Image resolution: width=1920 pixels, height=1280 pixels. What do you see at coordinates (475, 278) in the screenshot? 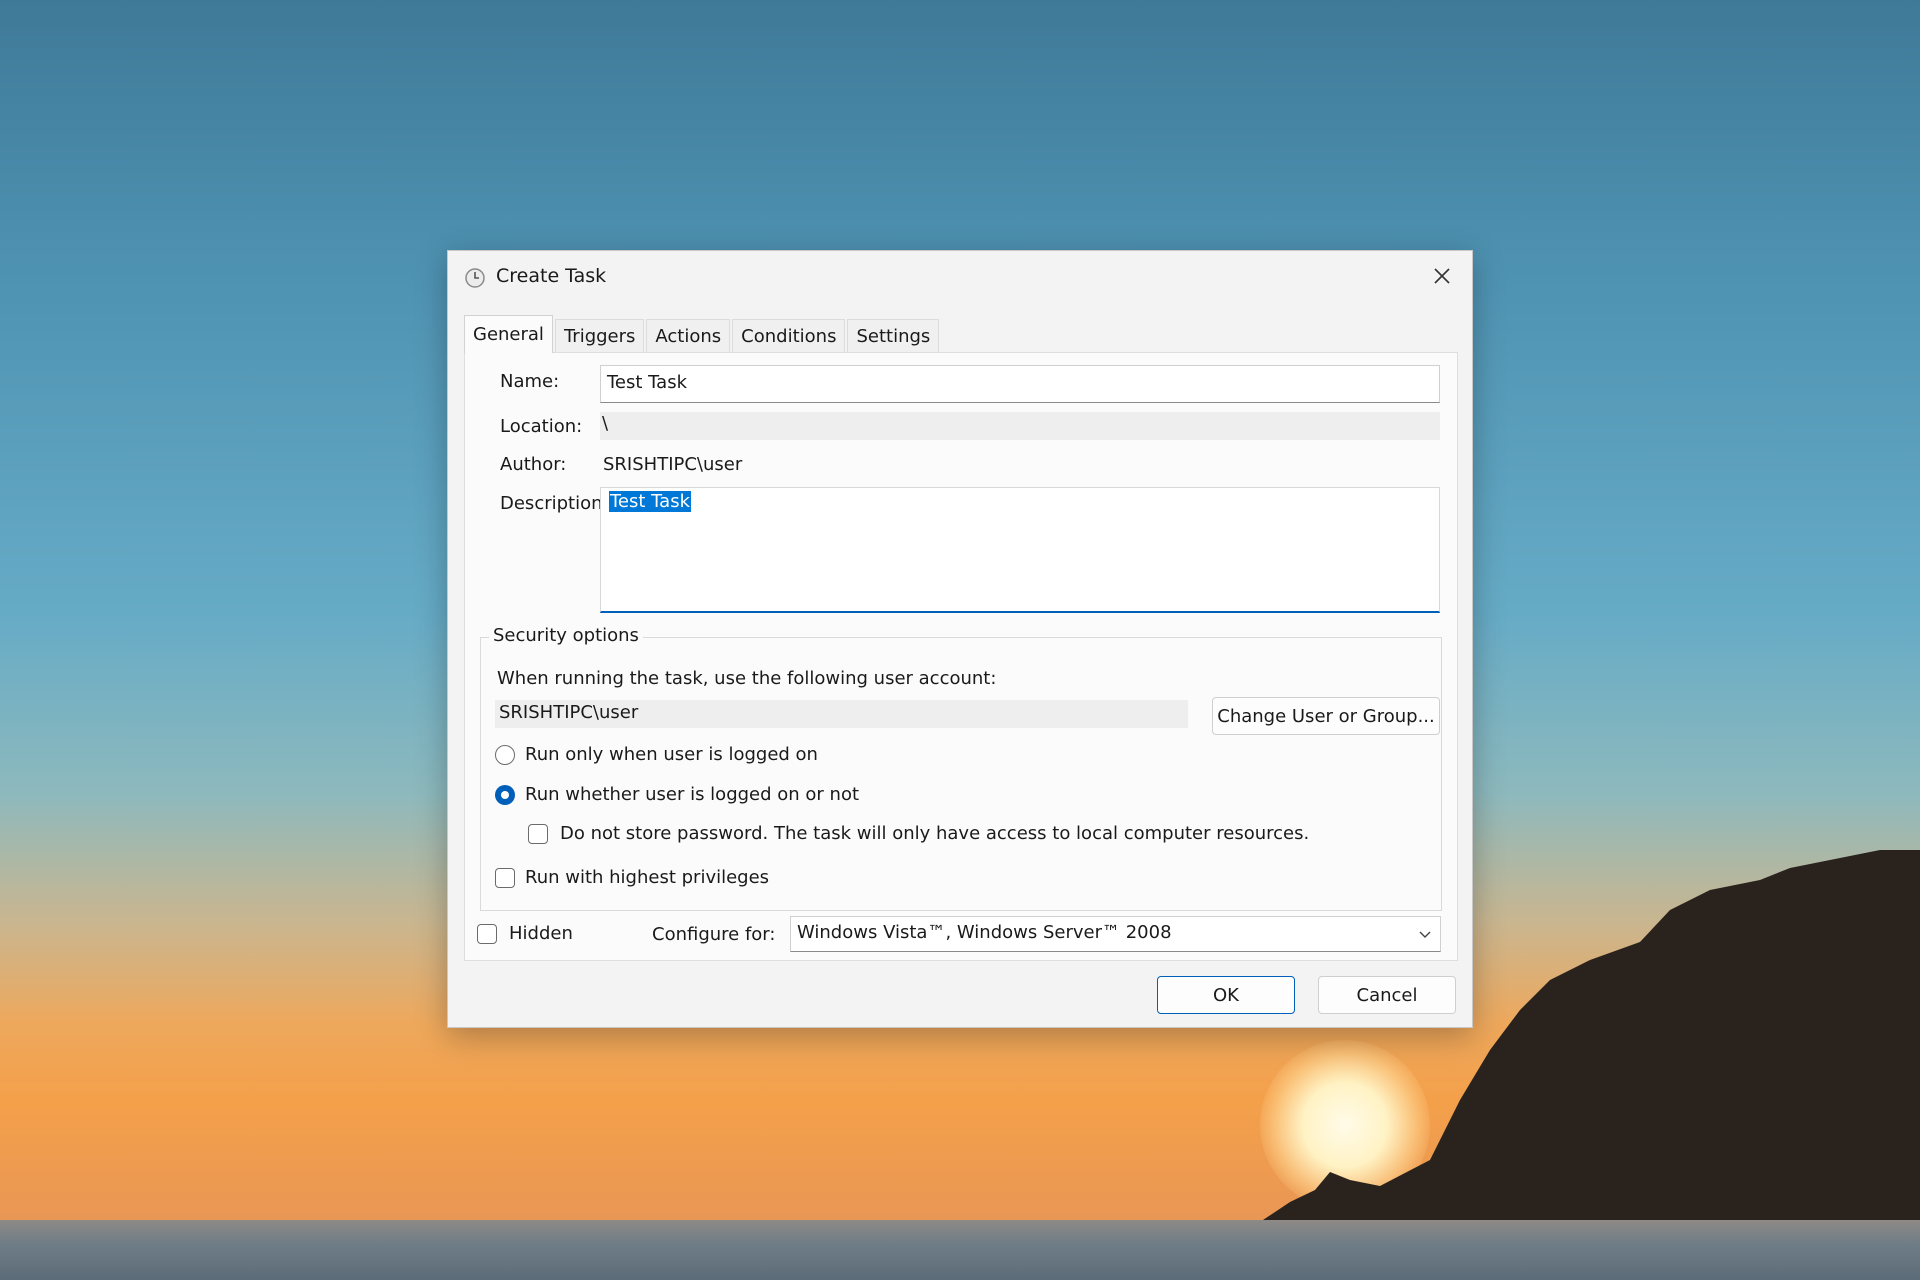
I see `clock-icon` at bounding box center [475, 278].